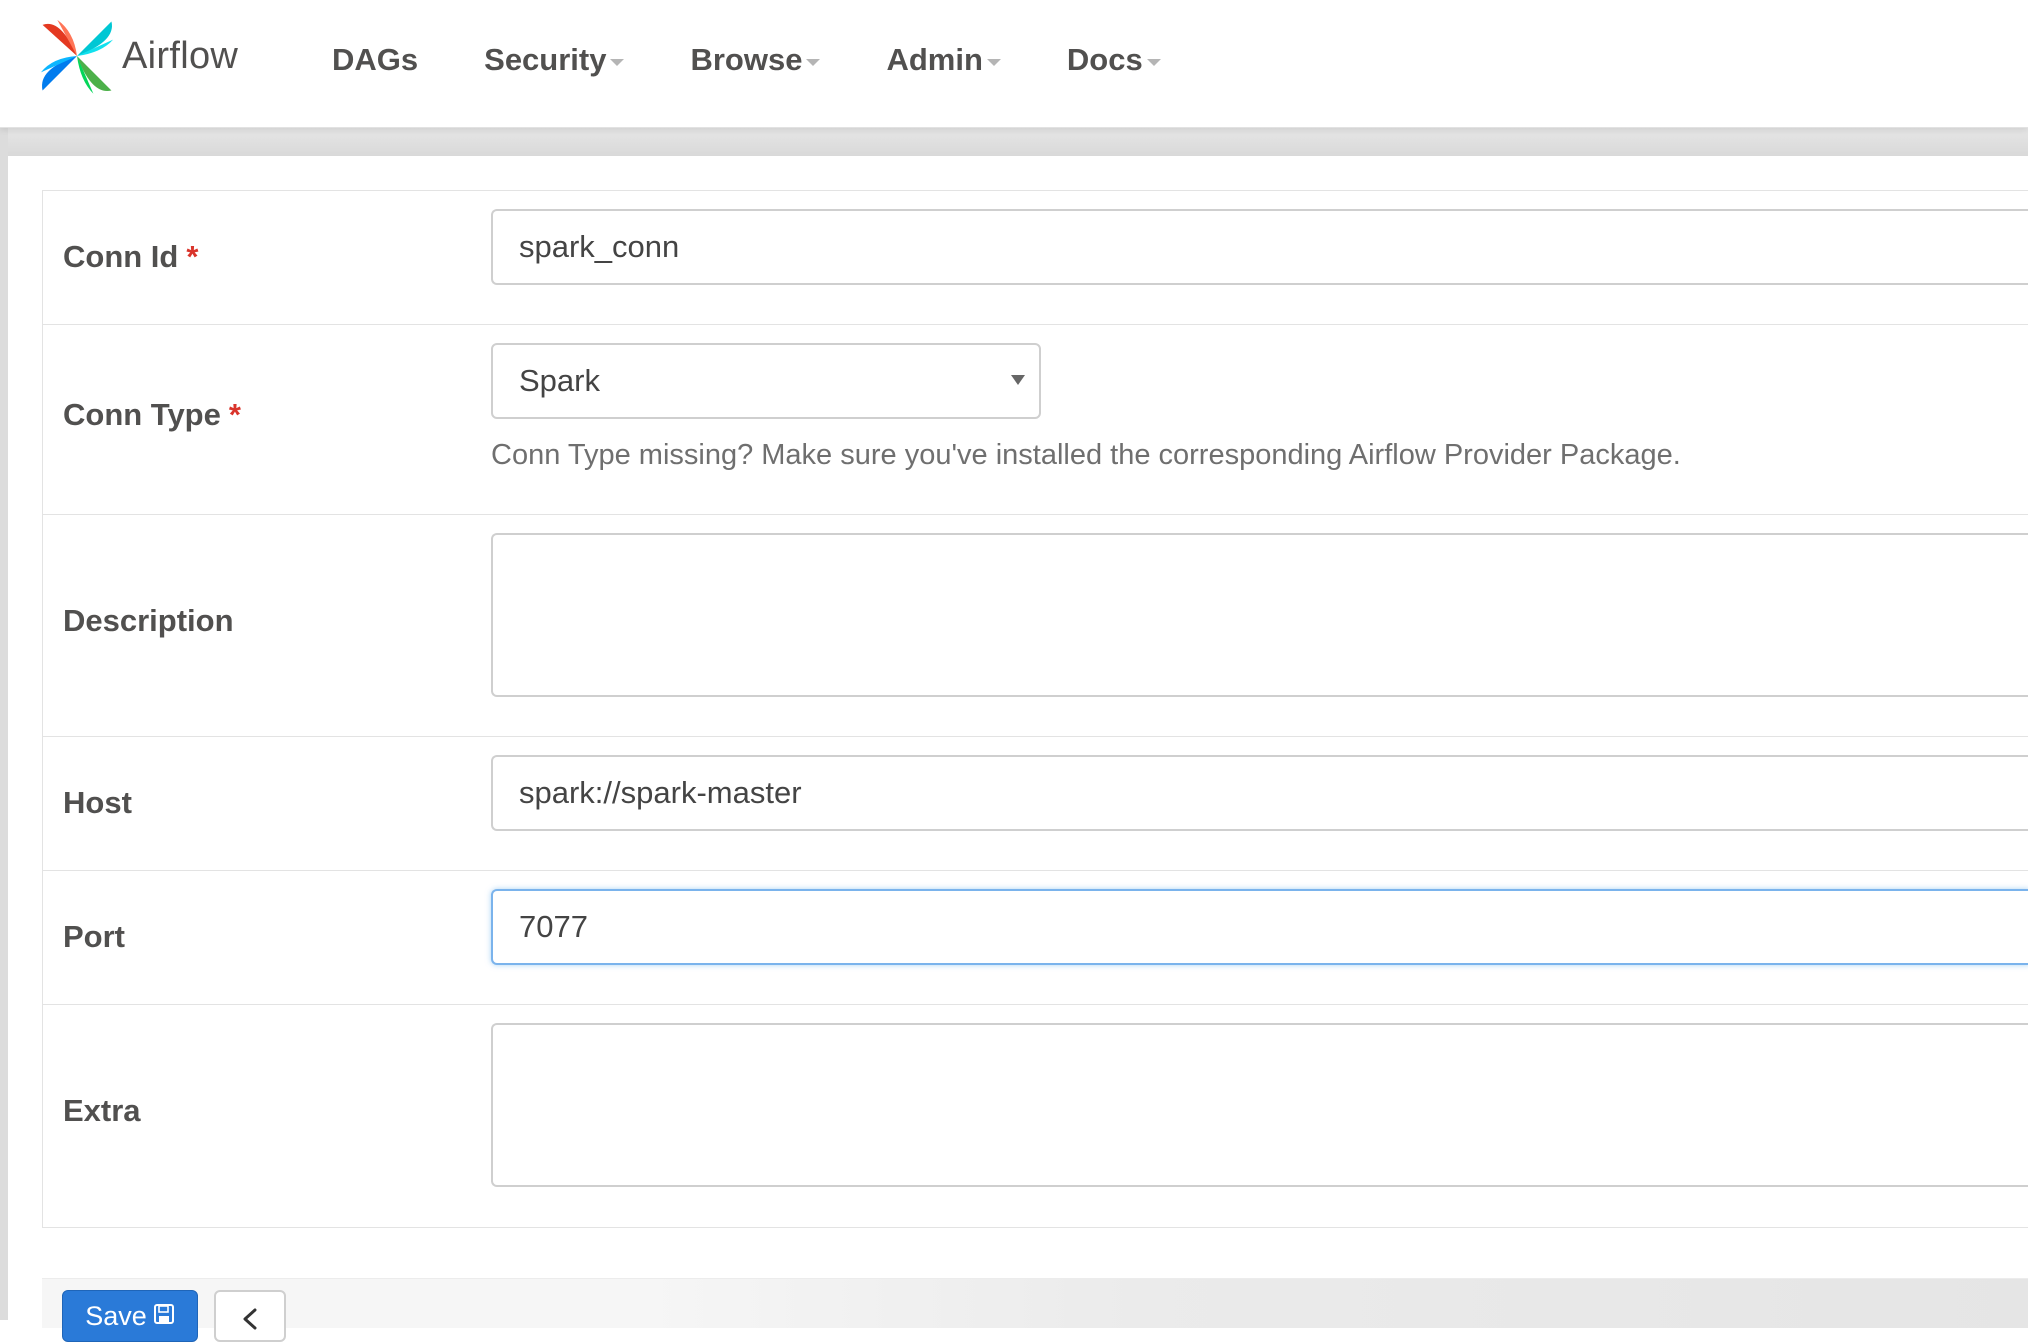 This screenshot has height=1342, width=2028. What do you see at coordinates (553, 926) in the screenshot?
I see `port-value: 7077` at bounding box center [553, 926].